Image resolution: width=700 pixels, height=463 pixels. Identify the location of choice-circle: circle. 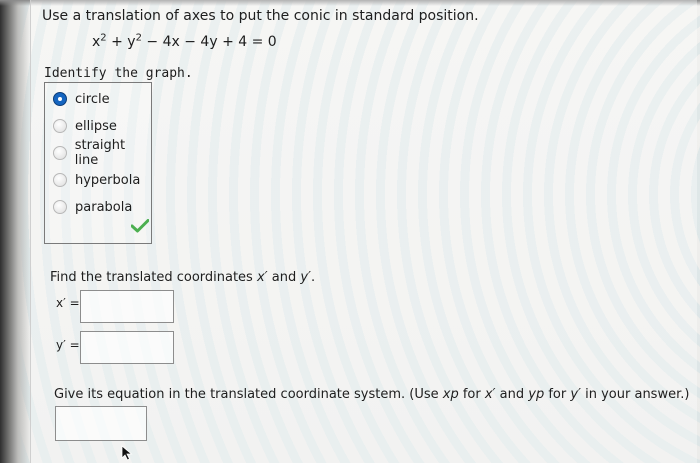
(81, 99).